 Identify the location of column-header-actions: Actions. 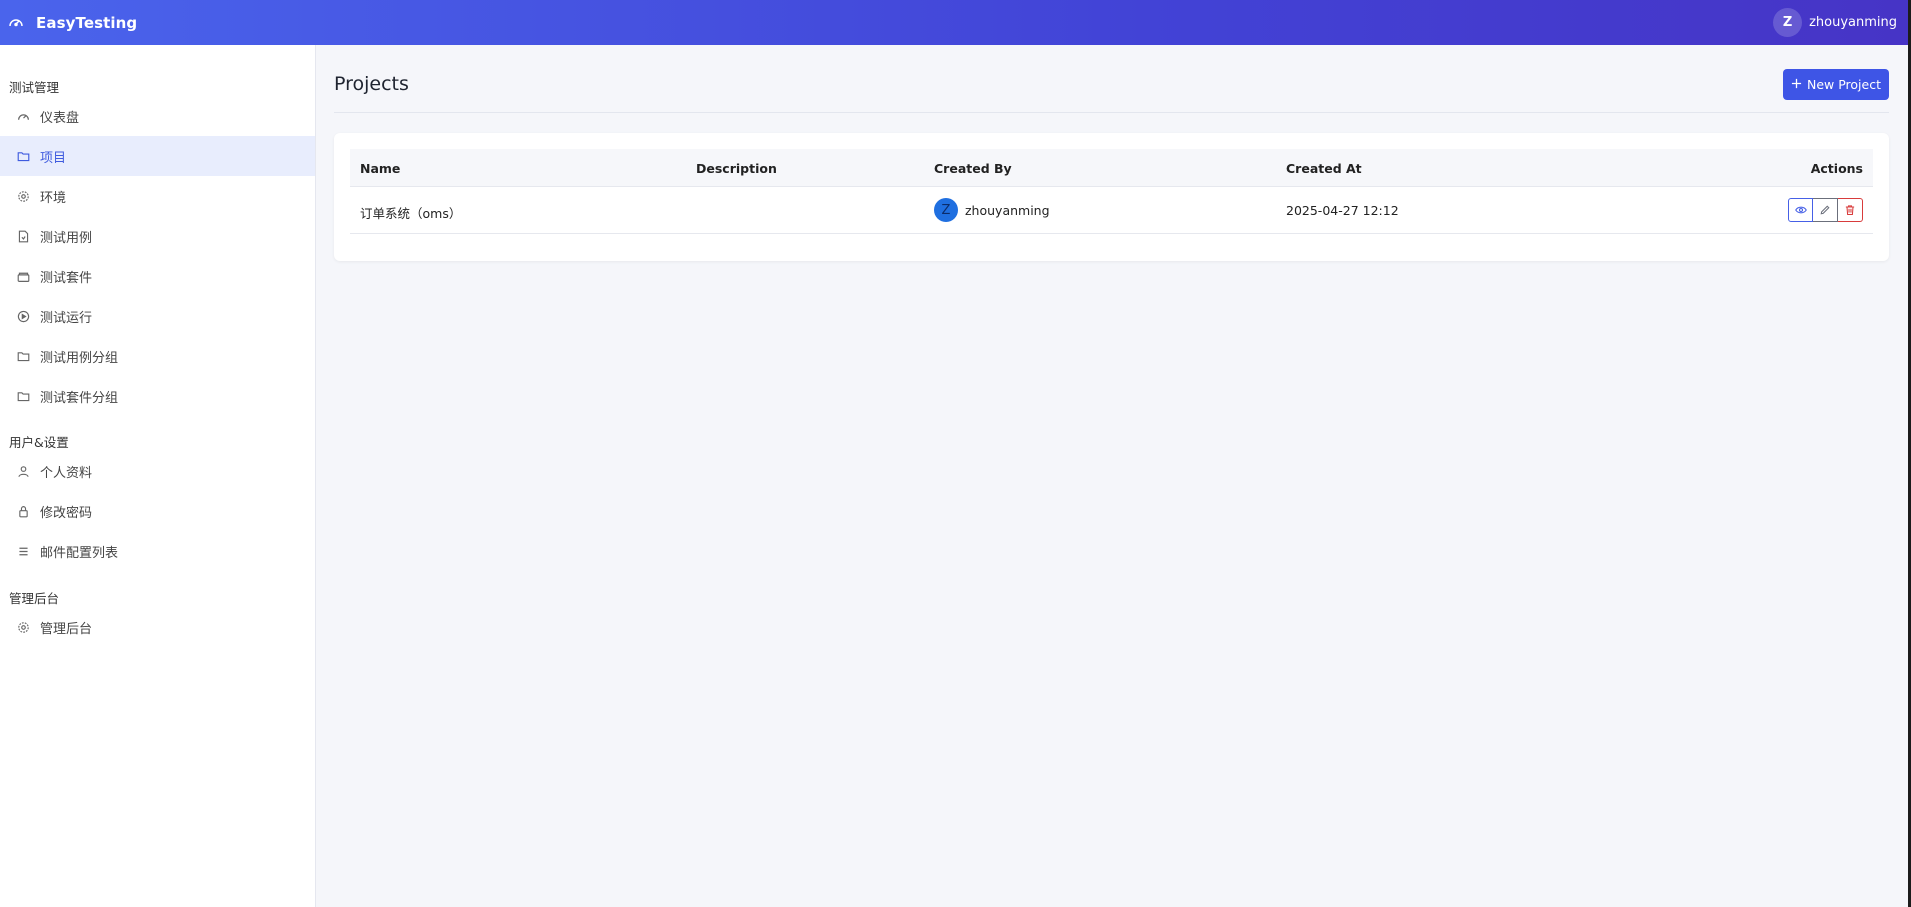
(1836, 168).